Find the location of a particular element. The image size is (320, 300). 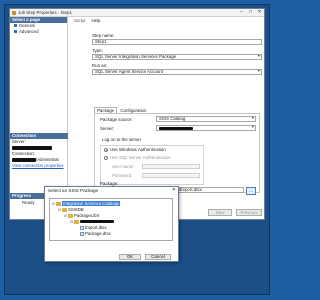

tree-node-label: Export.dtsx is located at coordinates (96, 227).